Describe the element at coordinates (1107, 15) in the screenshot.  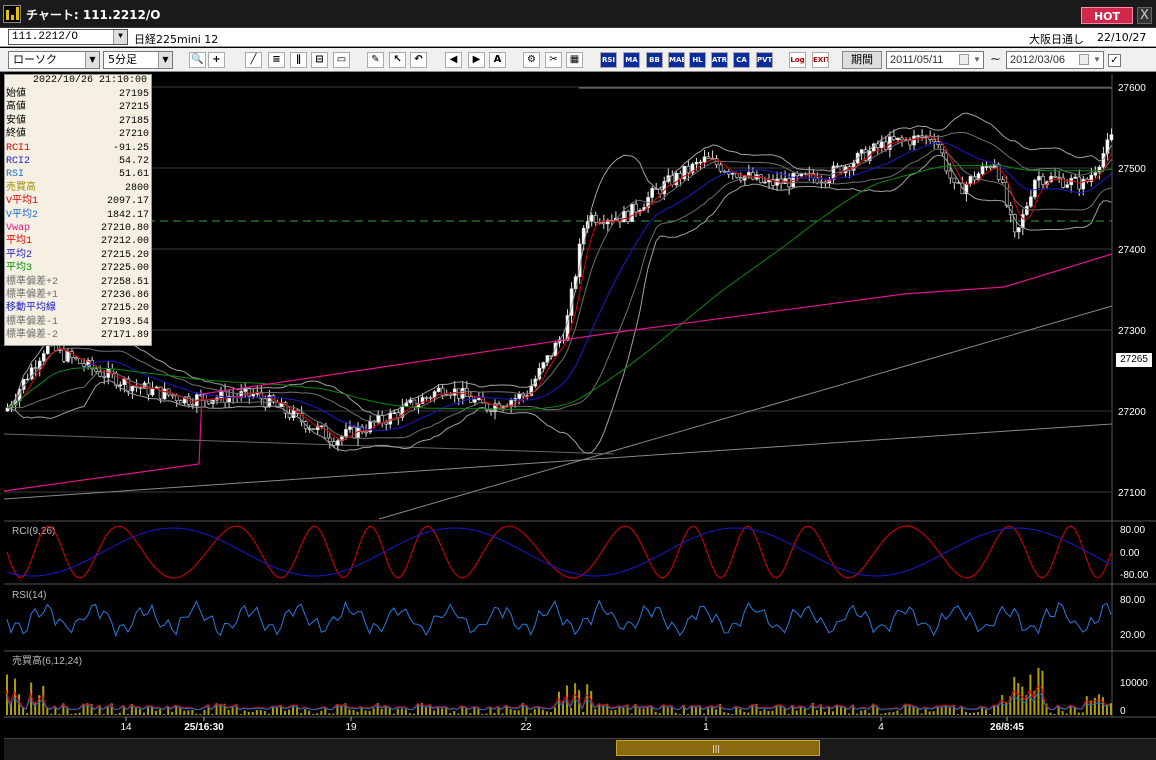
I see `hot-button: HOT` at that location.